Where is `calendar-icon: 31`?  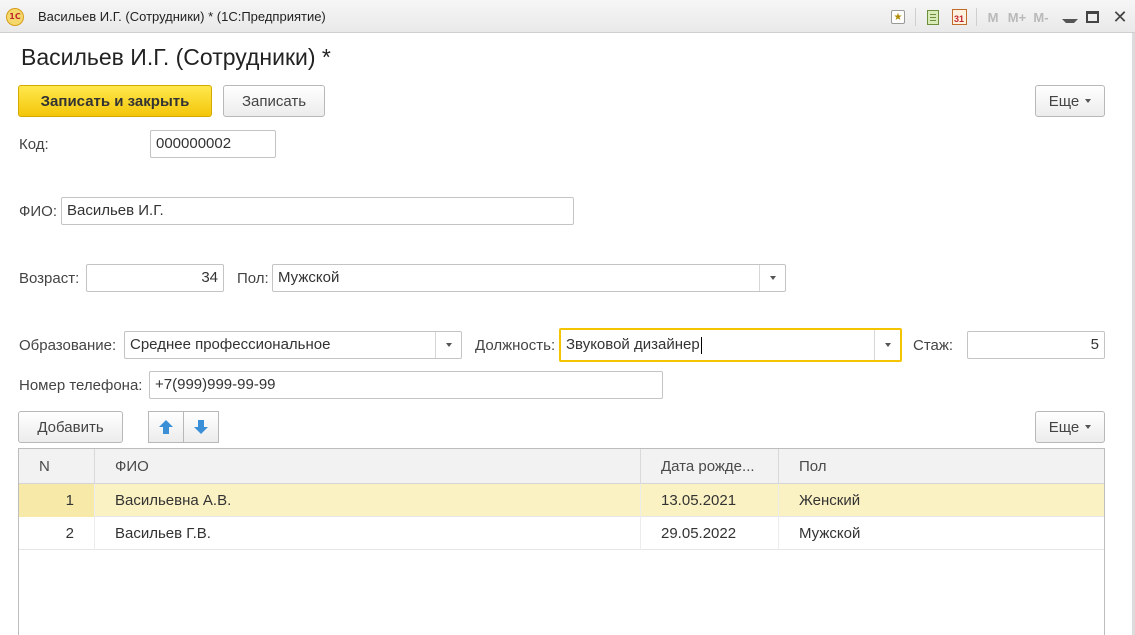
calendar-icon: 31 is located at coordinates (959, 17).